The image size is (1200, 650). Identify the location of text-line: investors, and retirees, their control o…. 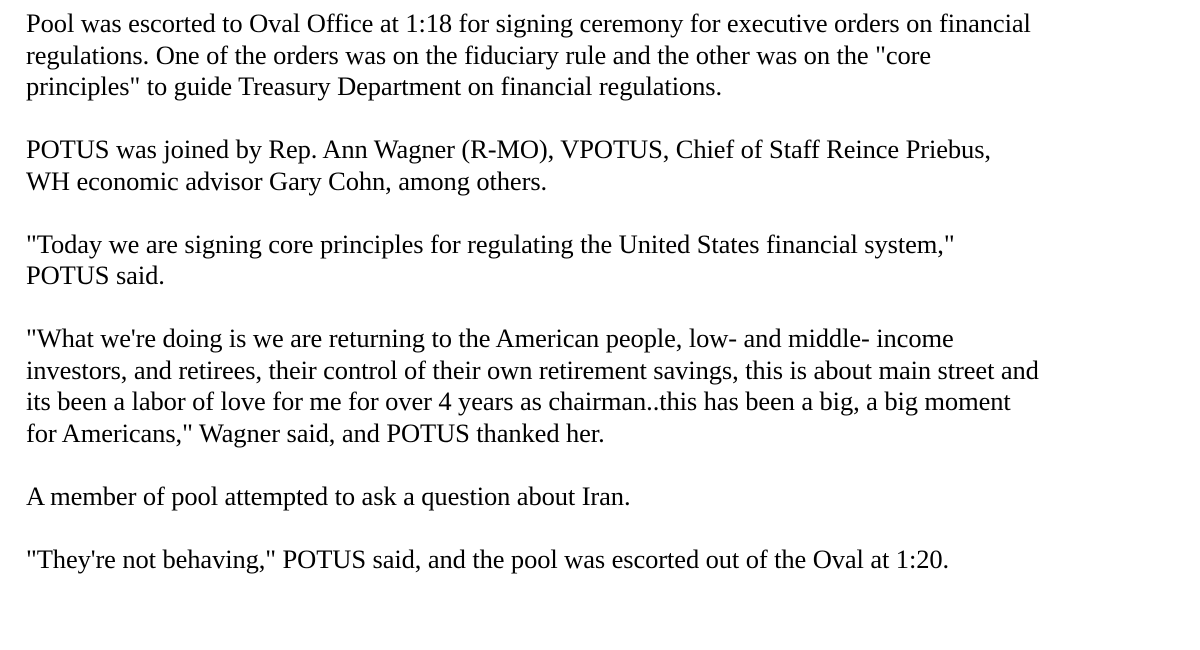
(532, 369).